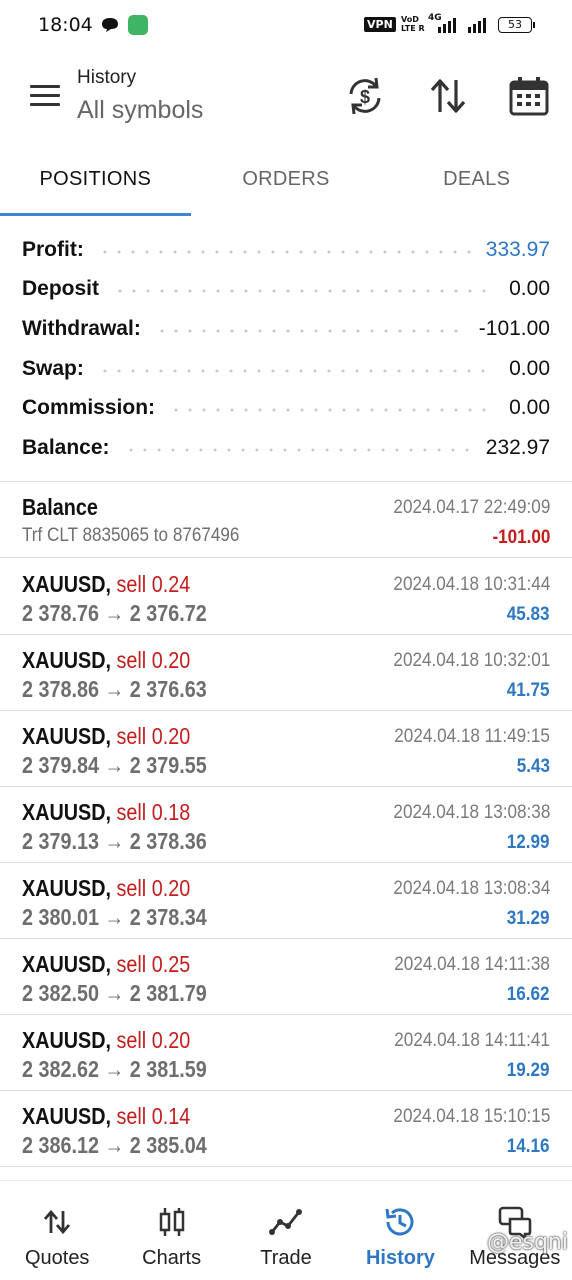 This screenshot has height=1280, width=572. I want to click on summary-row-swap: Swap: 0.00, so click(286, 369).